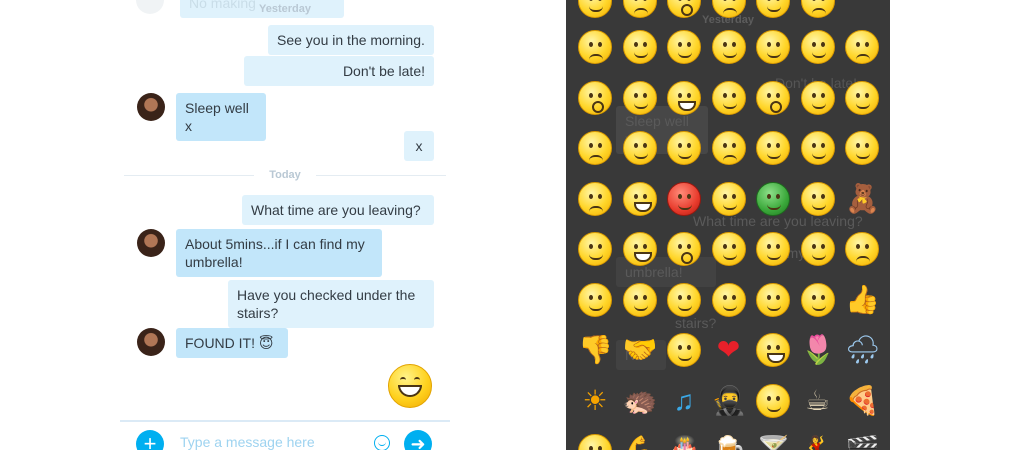 Image resolution: width=1024 pixels, height=450 pixels. I want to click on message-bubble: Don't be late!, so click(339, 71).